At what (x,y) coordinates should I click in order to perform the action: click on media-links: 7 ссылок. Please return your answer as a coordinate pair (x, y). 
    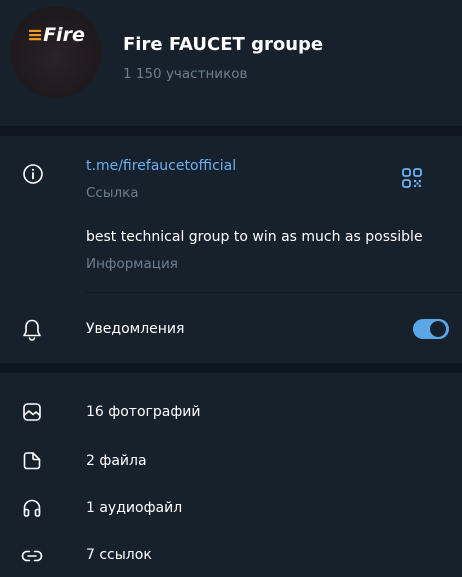
    Looking at the image, I should click on (119, 555).